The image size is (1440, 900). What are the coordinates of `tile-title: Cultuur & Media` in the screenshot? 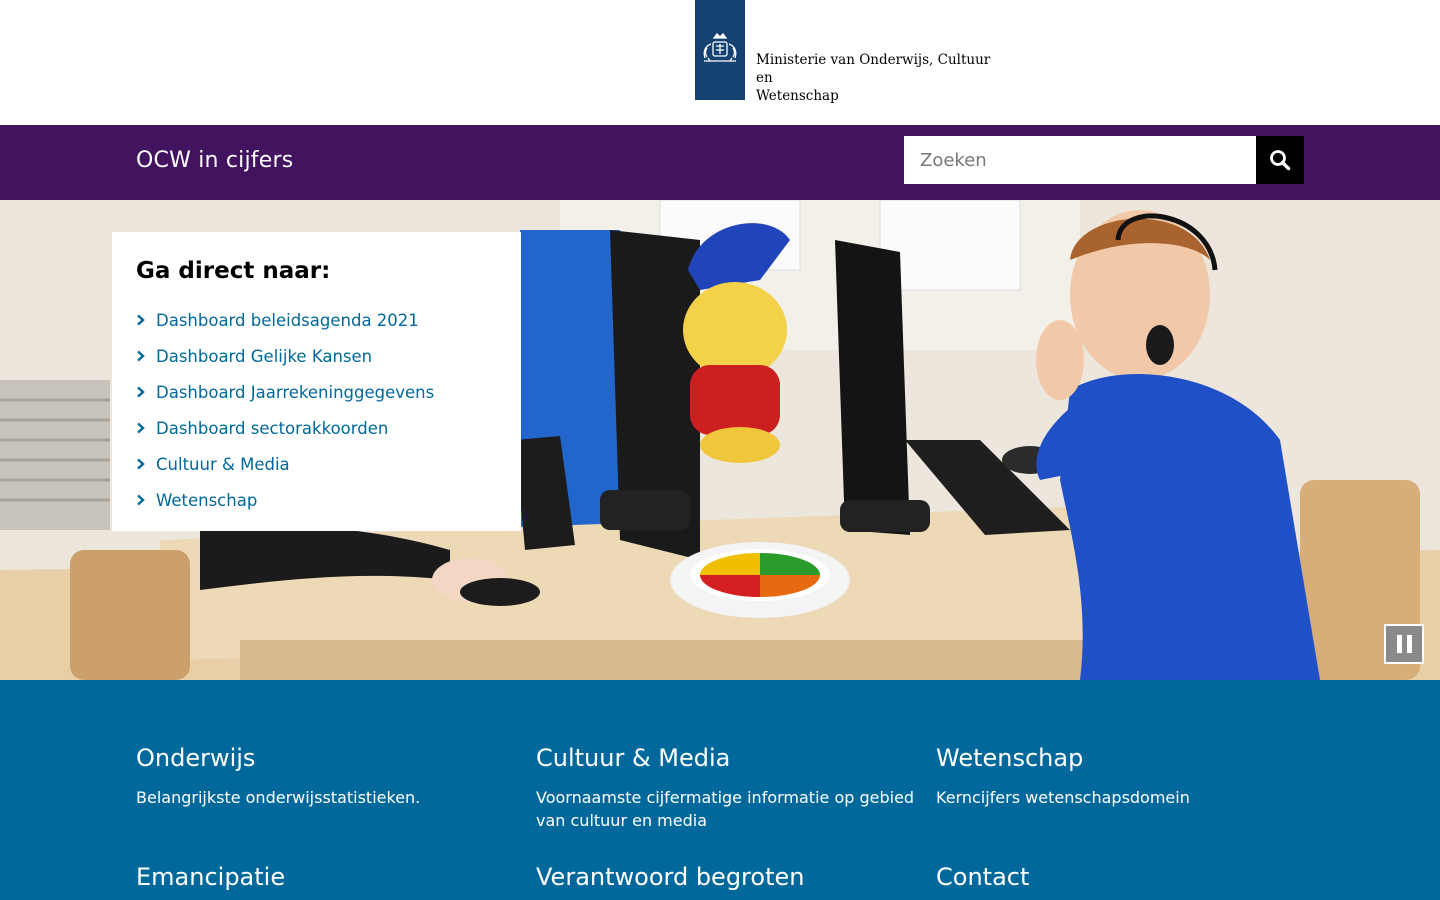 It's located at (726, 758).